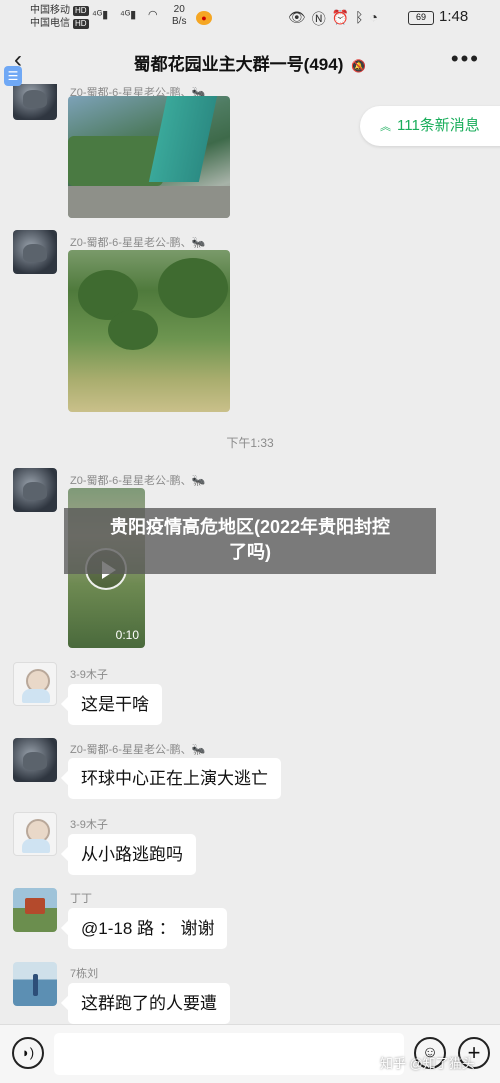 The width and height of the screenshot is (500, 1083). Describe the element at coordinates (100, 15) in the screenshot. I see `signal-icon: ⁴ᴳ▮` at that location.